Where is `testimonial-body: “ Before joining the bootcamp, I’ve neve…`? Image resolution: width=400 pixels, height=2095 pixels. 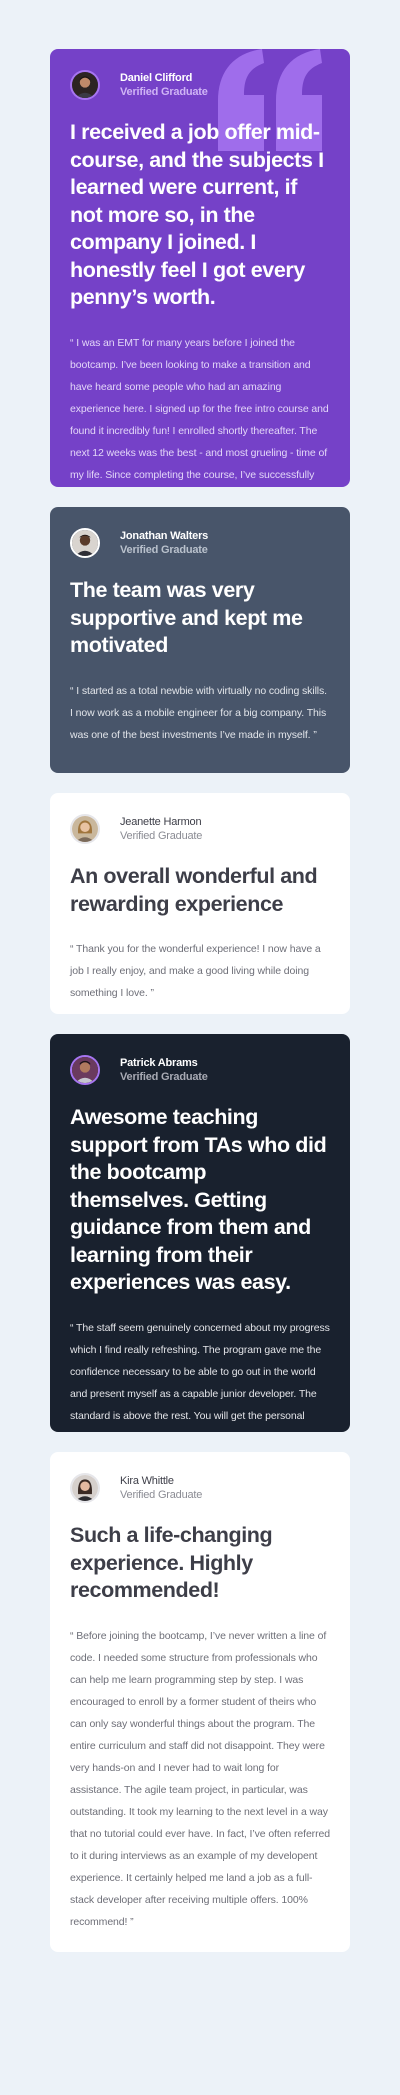 testimonial-body: “ Before joining the bootcamp, I’ve neve… is located at coordinates (200, 1778).